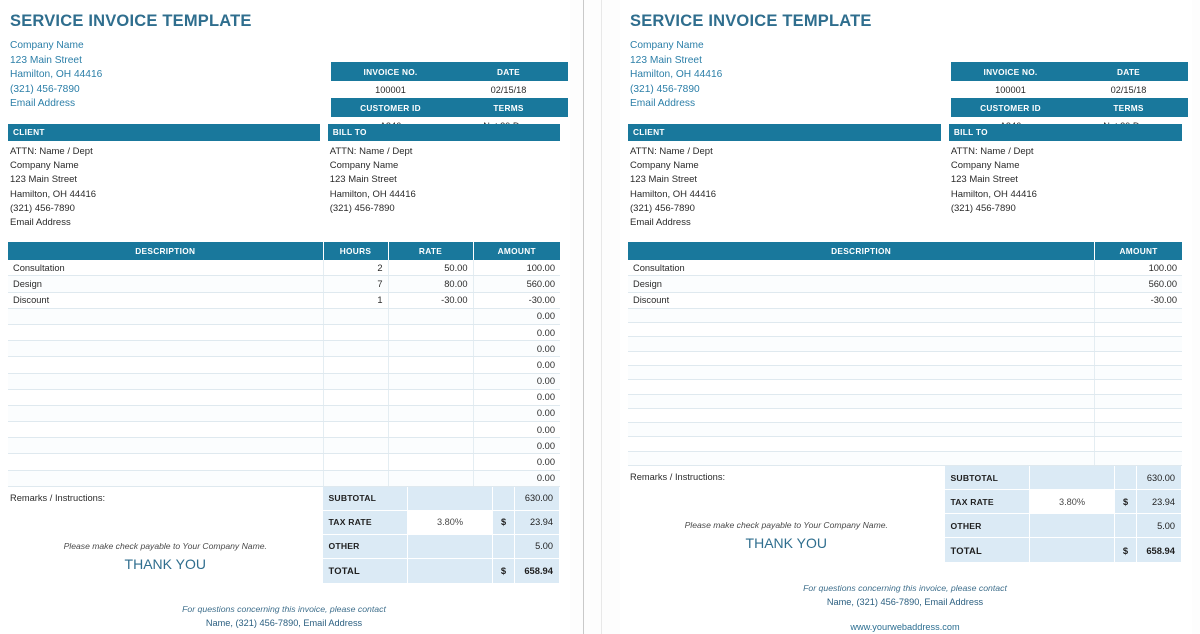  What do you see at coordinates (356, 284) in the screenshot?
I see `cell-hours: 7` at bounding box center [356, 284].